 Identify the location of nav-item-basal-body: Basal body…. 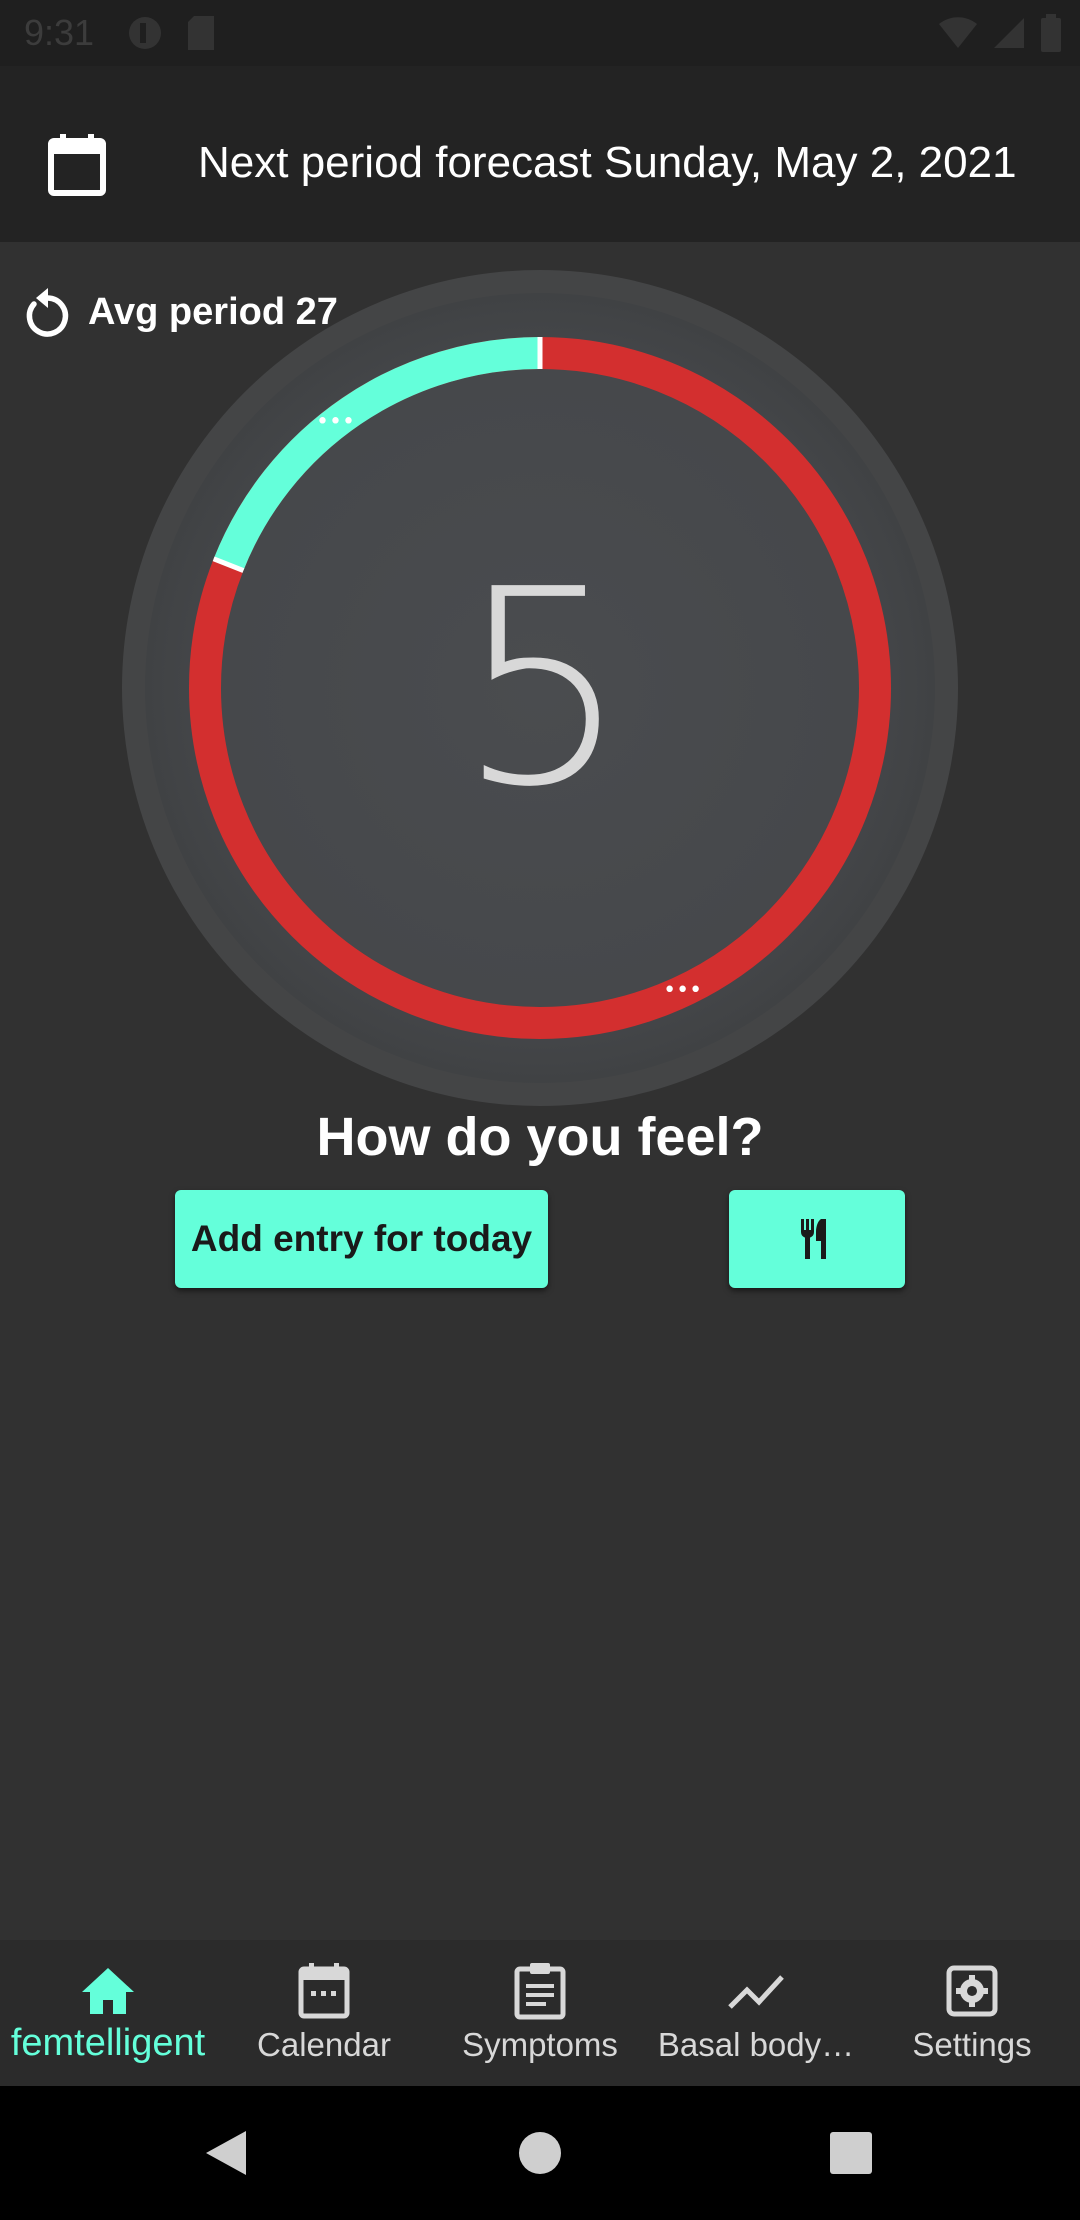
(756, 2013).